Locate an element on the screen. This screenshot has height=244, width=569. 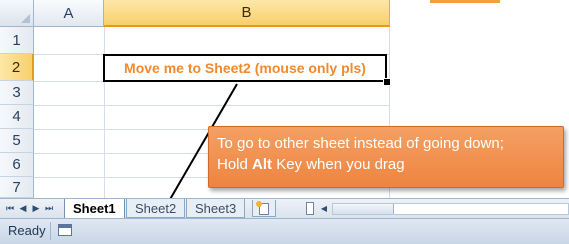
insert-worksheet-button is located at coordinates (264, 208).